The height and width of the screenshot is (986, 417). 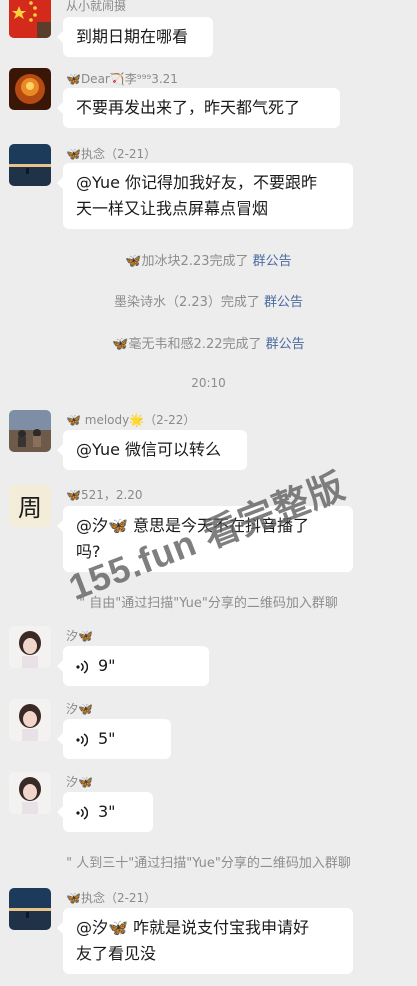 I want to click on people-avatar-image, so click(x=30, y=431).